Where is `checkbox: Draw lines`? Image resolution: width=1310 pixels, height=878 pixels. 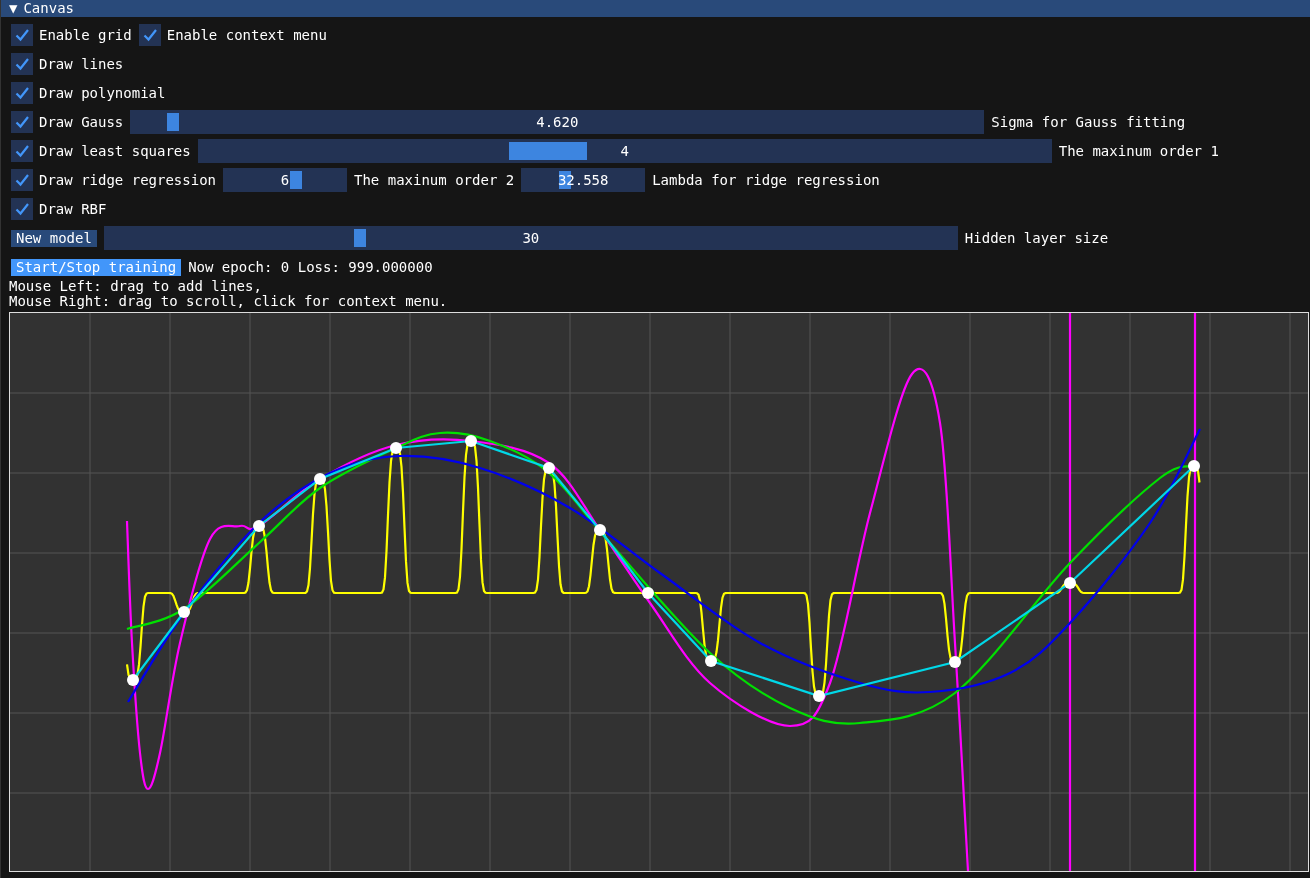 checkbox: Draw lines is located at coordinates (67, 64).